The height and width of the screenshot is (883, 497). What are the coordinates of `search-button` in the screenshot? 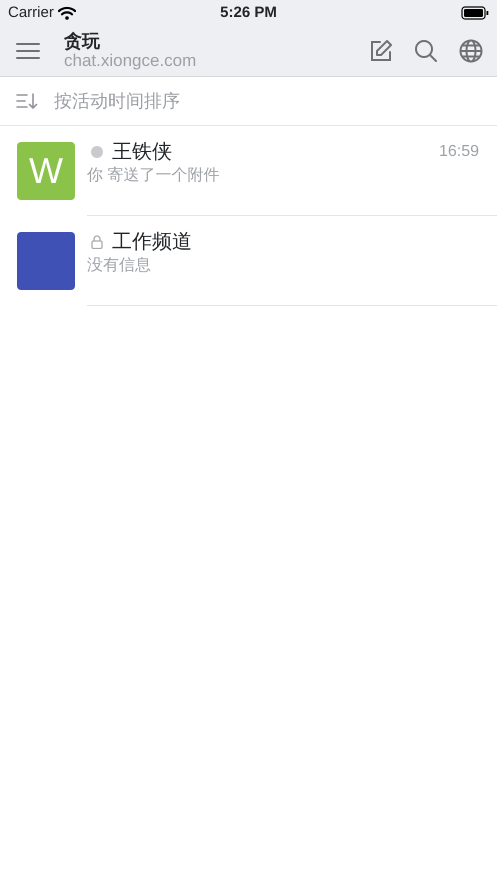 It's located at (426, 51).